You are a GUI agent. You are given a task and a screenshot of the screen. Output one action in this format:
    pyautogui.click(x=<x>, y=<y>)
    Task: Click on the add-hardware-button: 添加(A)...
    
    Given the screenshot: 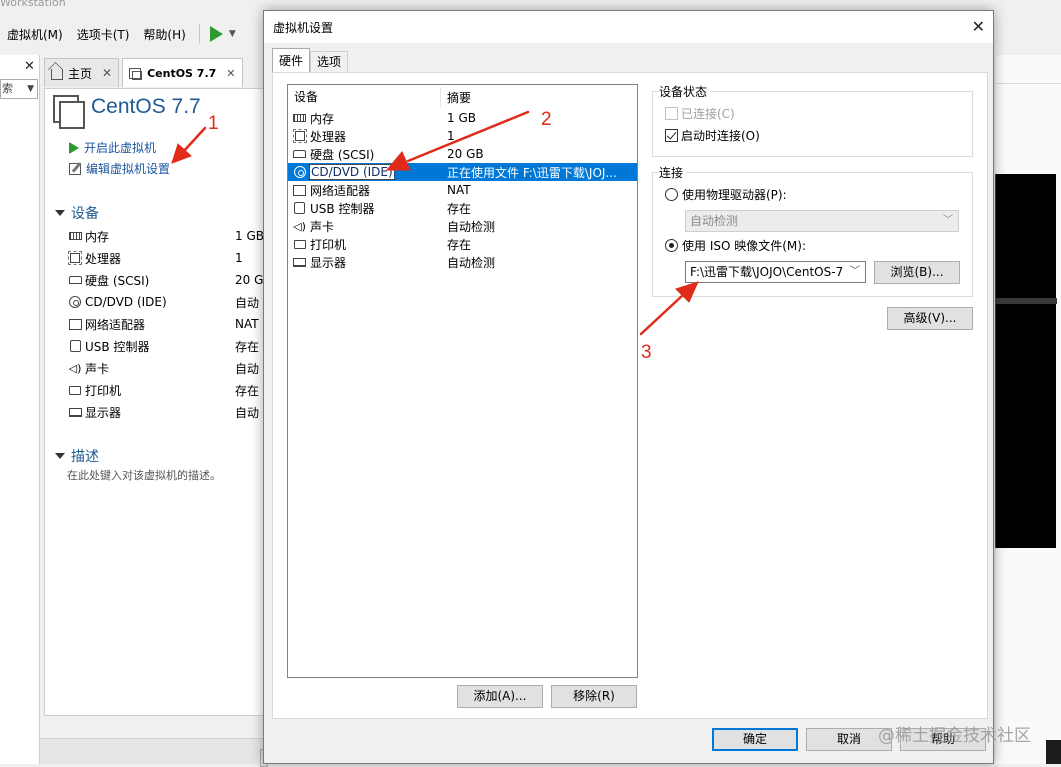 What is the action you would take?
    pyautogui.click(x=500, y=696)
    